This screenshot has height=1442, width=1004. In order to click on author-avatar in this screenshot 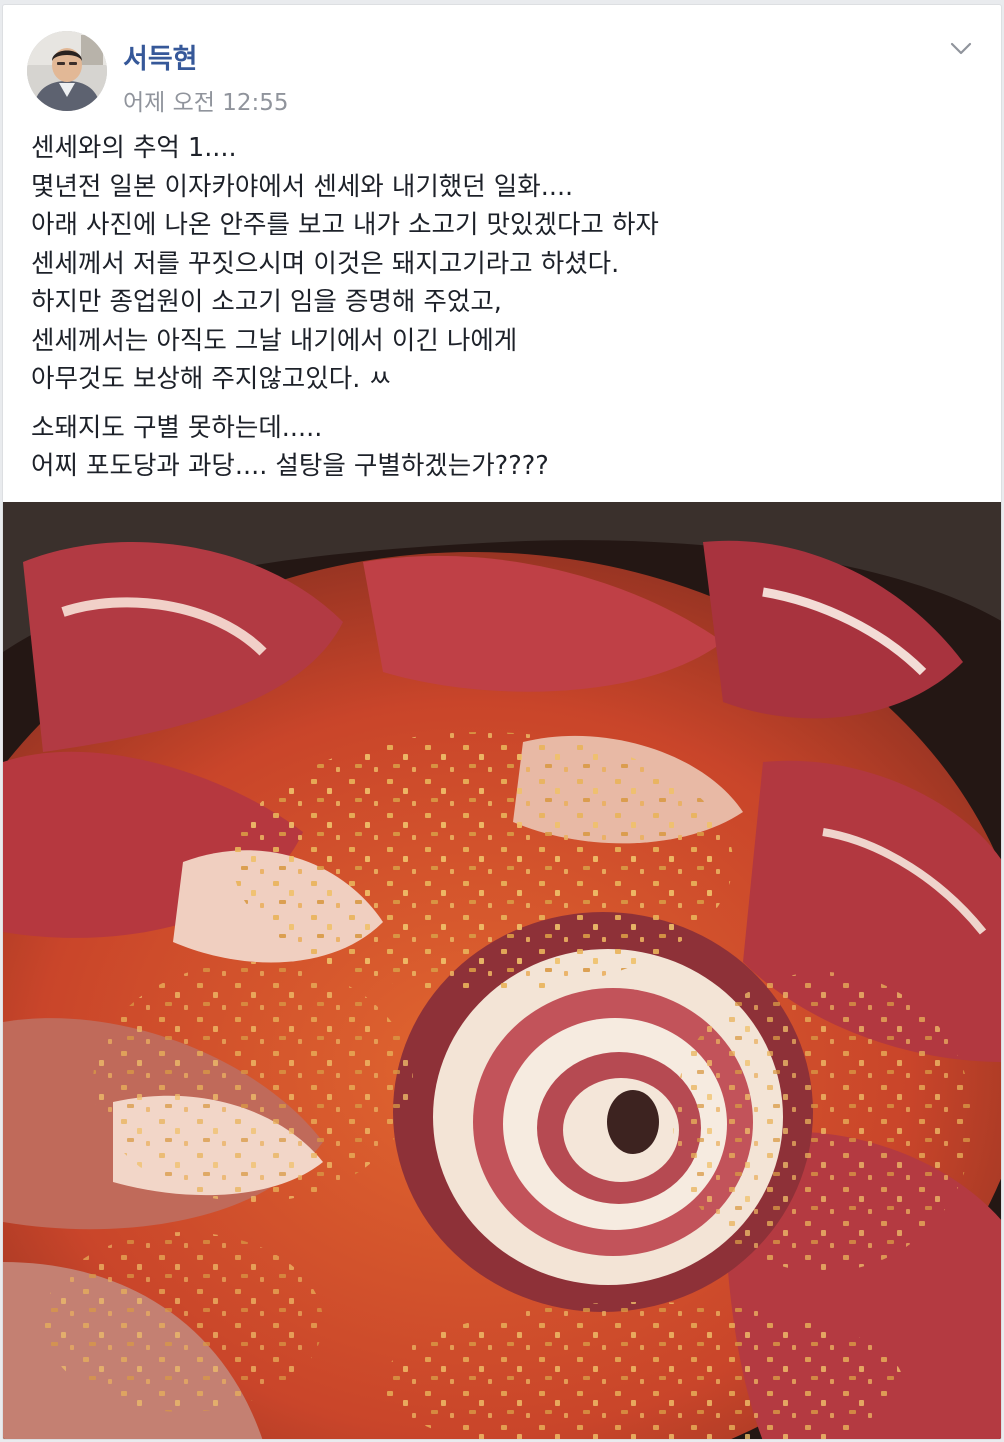, I will do `click(67, 71)`.